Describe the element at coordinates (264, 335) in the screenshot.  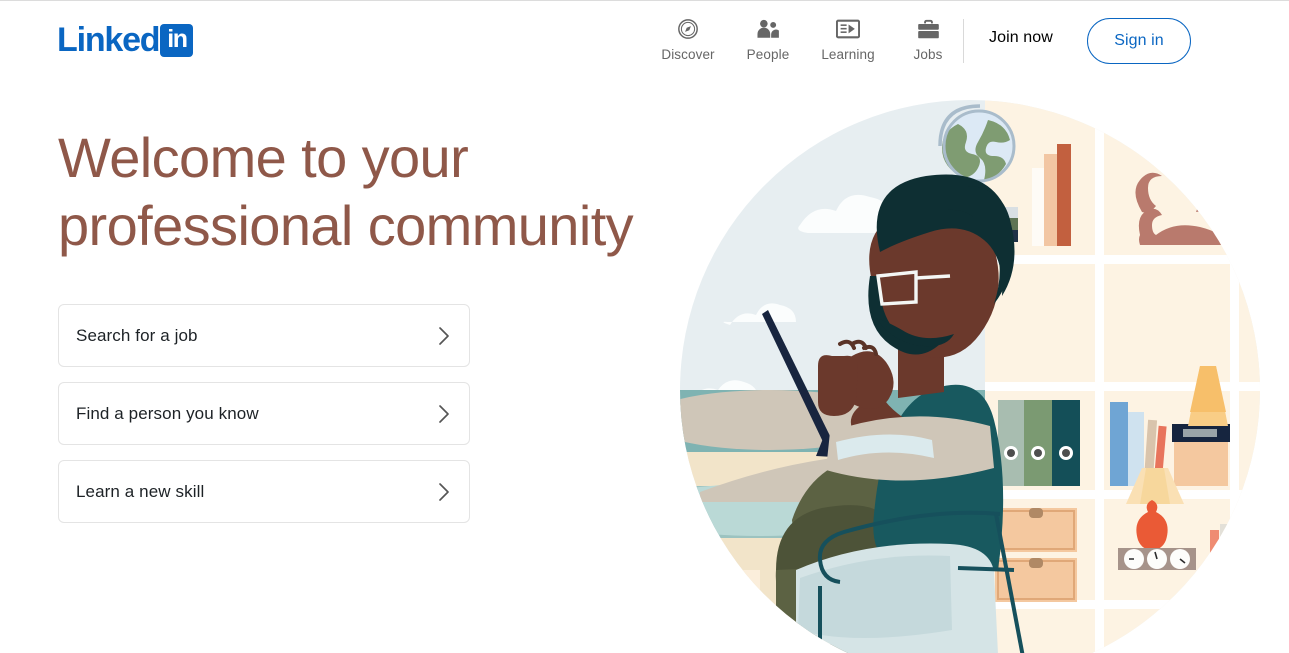
I see `card-search-for-a-job: Search for a job` at that location.